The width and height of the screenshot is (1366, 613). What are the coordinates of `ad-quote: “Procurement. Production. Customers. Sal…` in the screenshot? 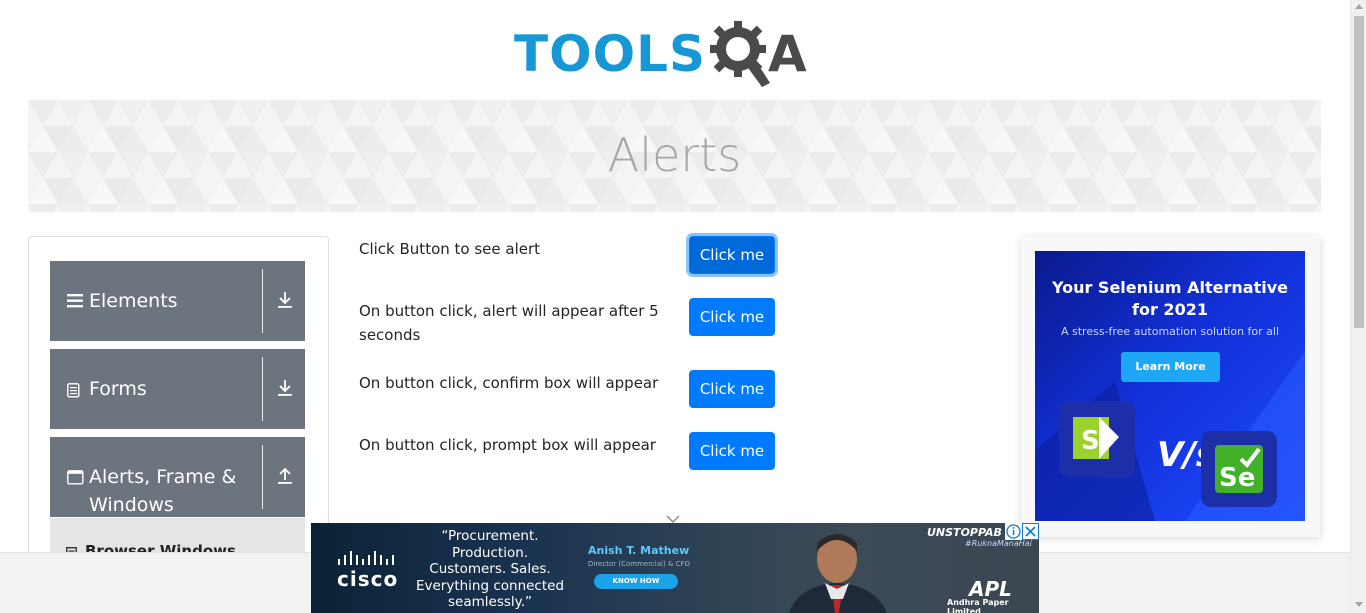 It's located at (490, 569).